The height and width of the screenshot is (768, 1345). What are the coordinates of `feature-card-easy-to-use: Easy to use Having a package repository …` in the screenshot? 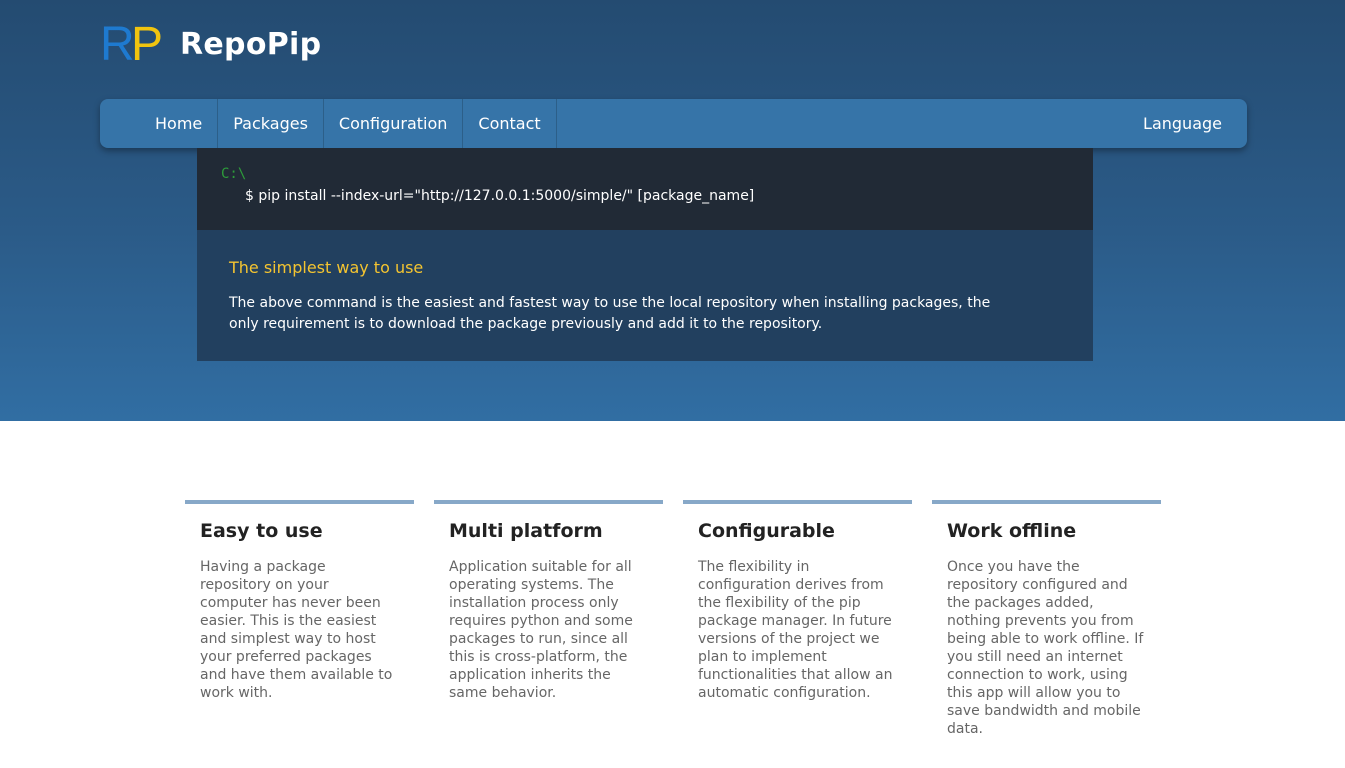 It's located at (299, 619).